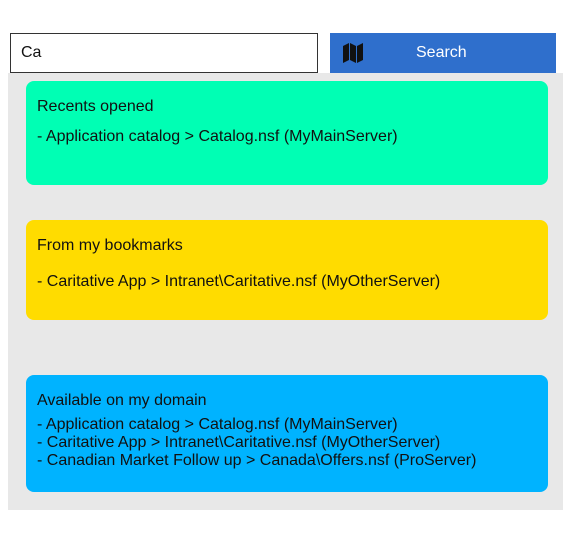 The height and width of the screenshot is (545, 584). I want to click on search-button: Search, so click(443, 53).